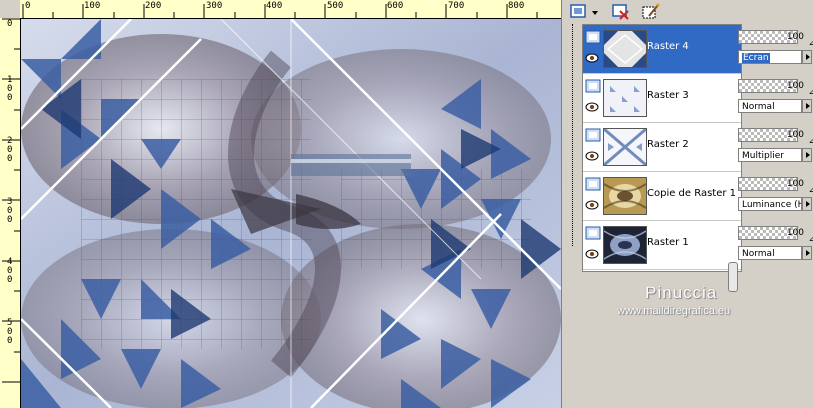 The width and height of the screenshot is (813, 408). I want to click on layer-name: Raster 3, so click(668, 95).